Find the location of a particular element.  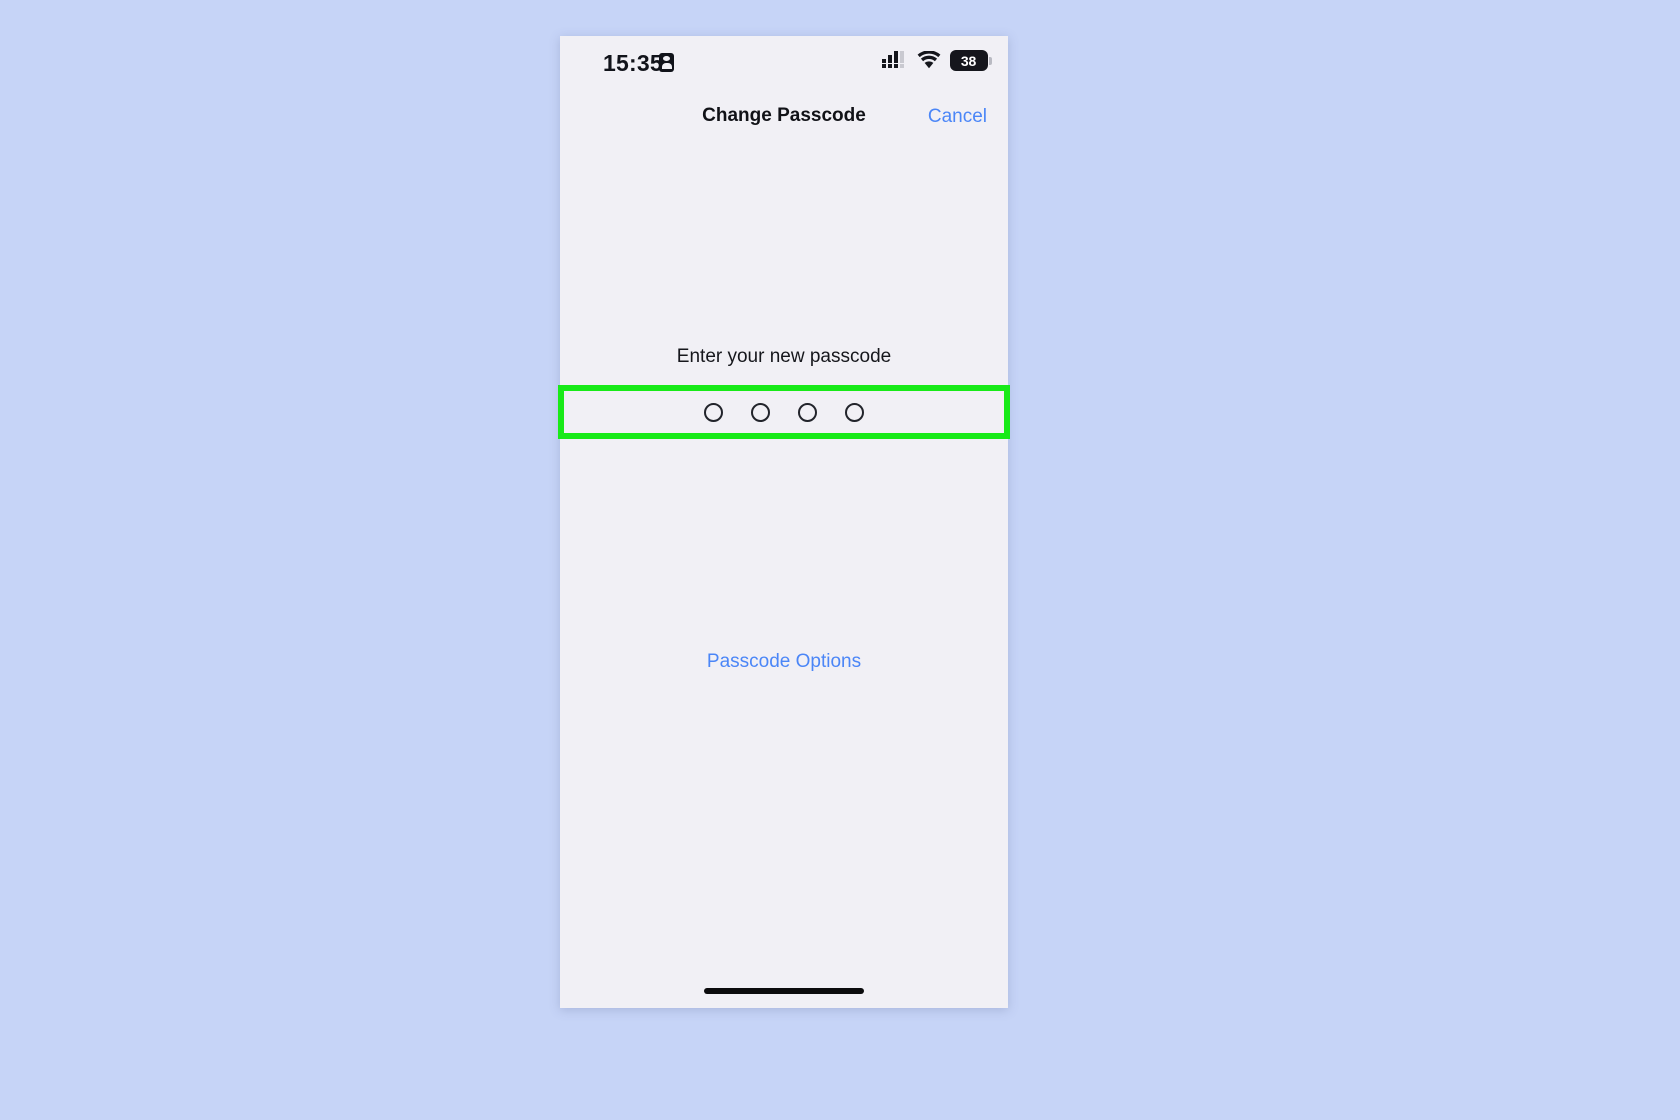

status-bar: 15:35 38 is located at coordinates (784, 65).